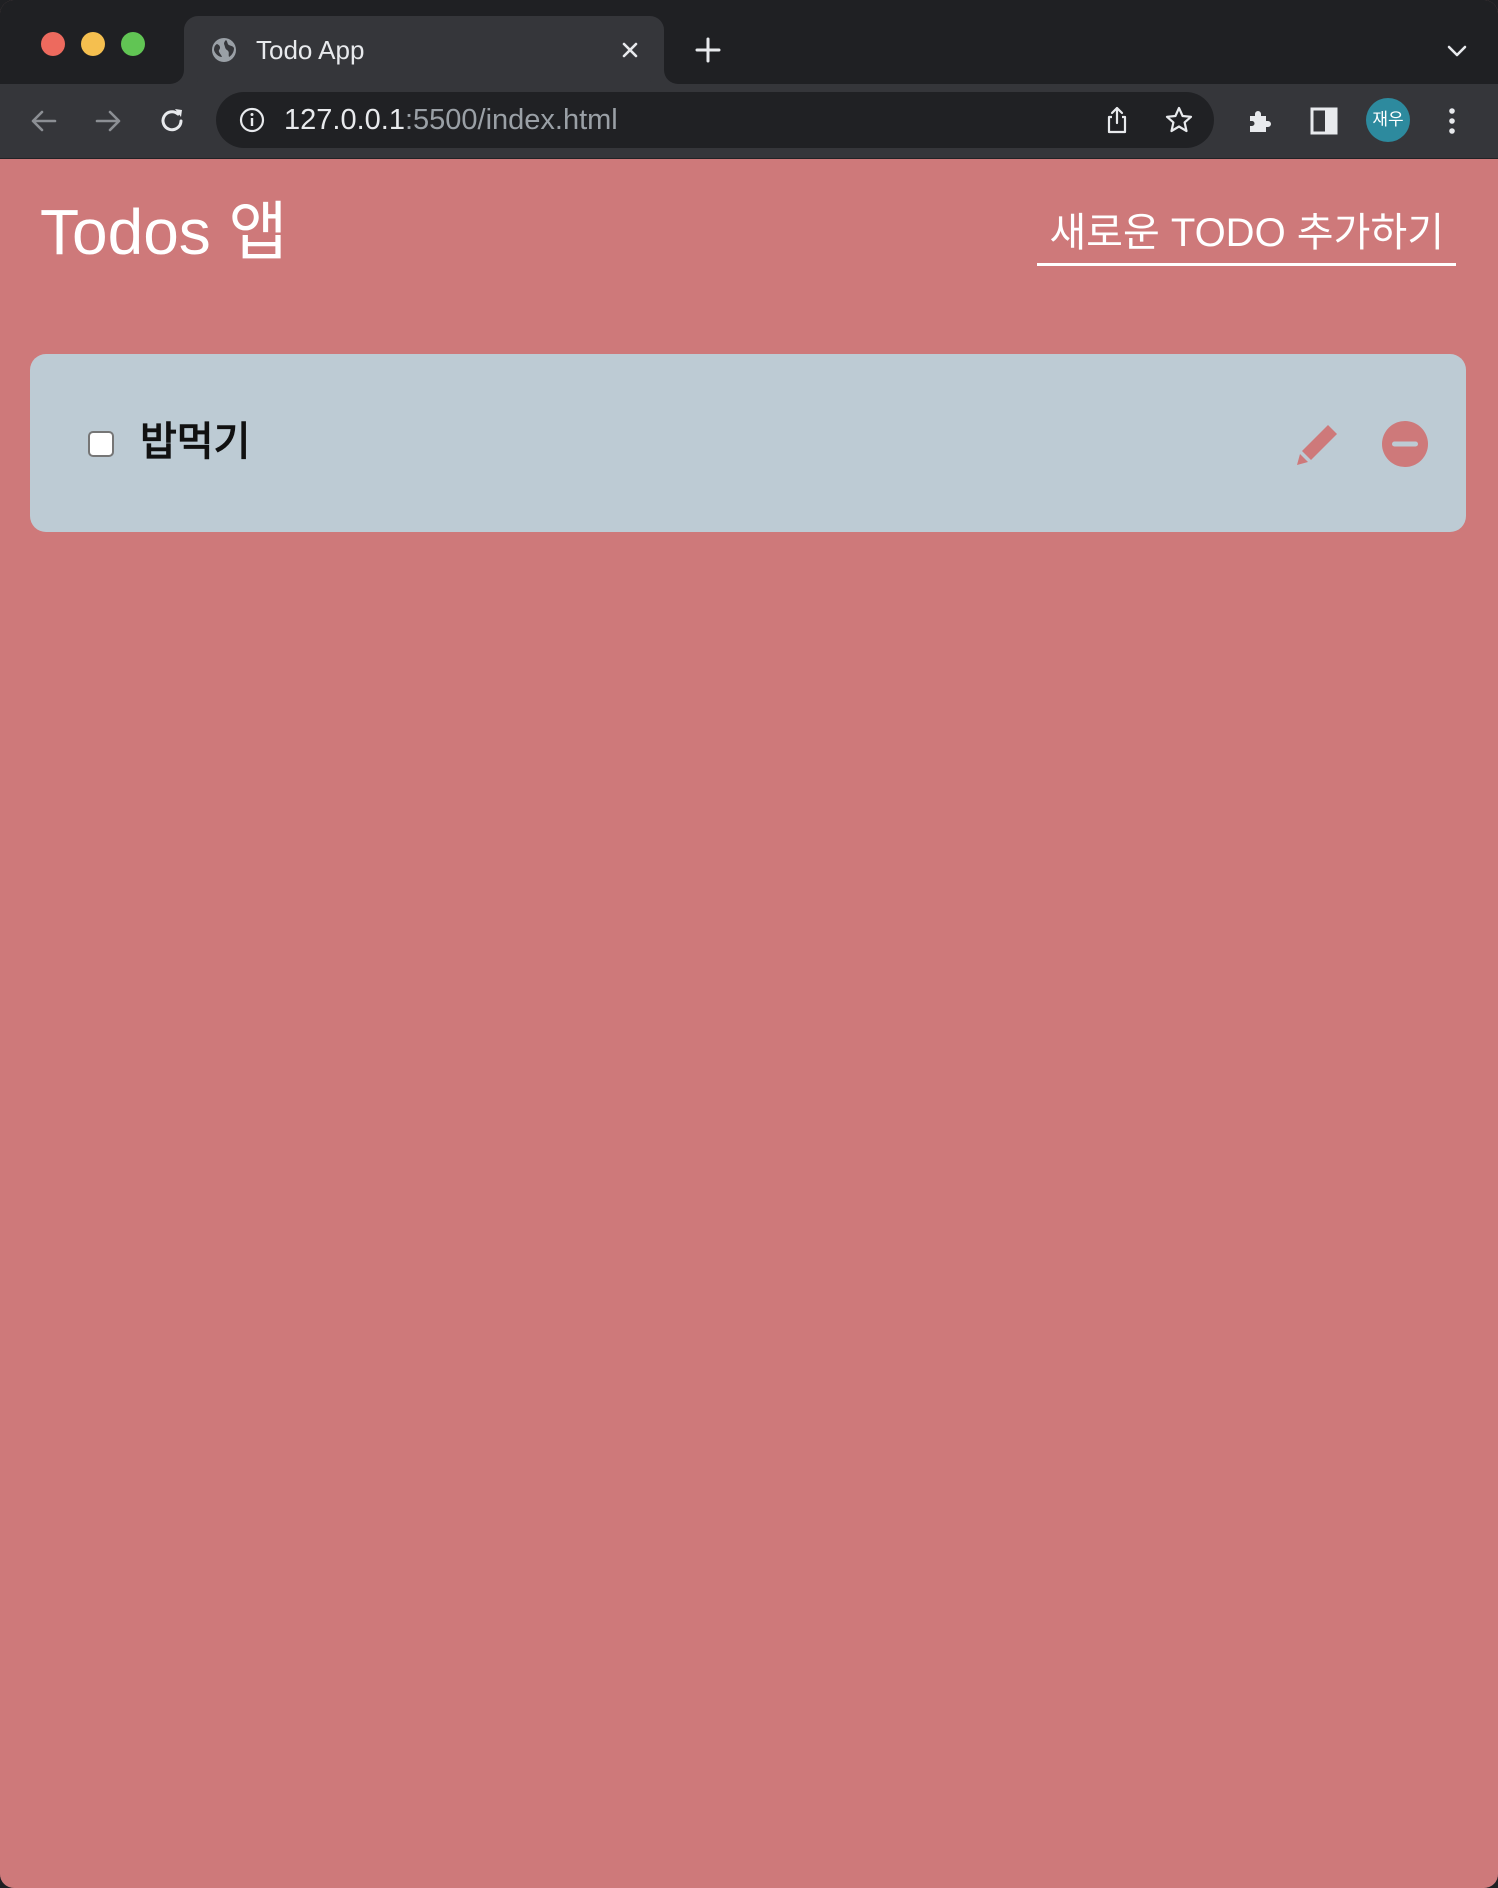  What do you see at coordinates (424, 50) in the screenshot?
I see `tab-todo-app: Todo App` at bounding box center [424, 50].